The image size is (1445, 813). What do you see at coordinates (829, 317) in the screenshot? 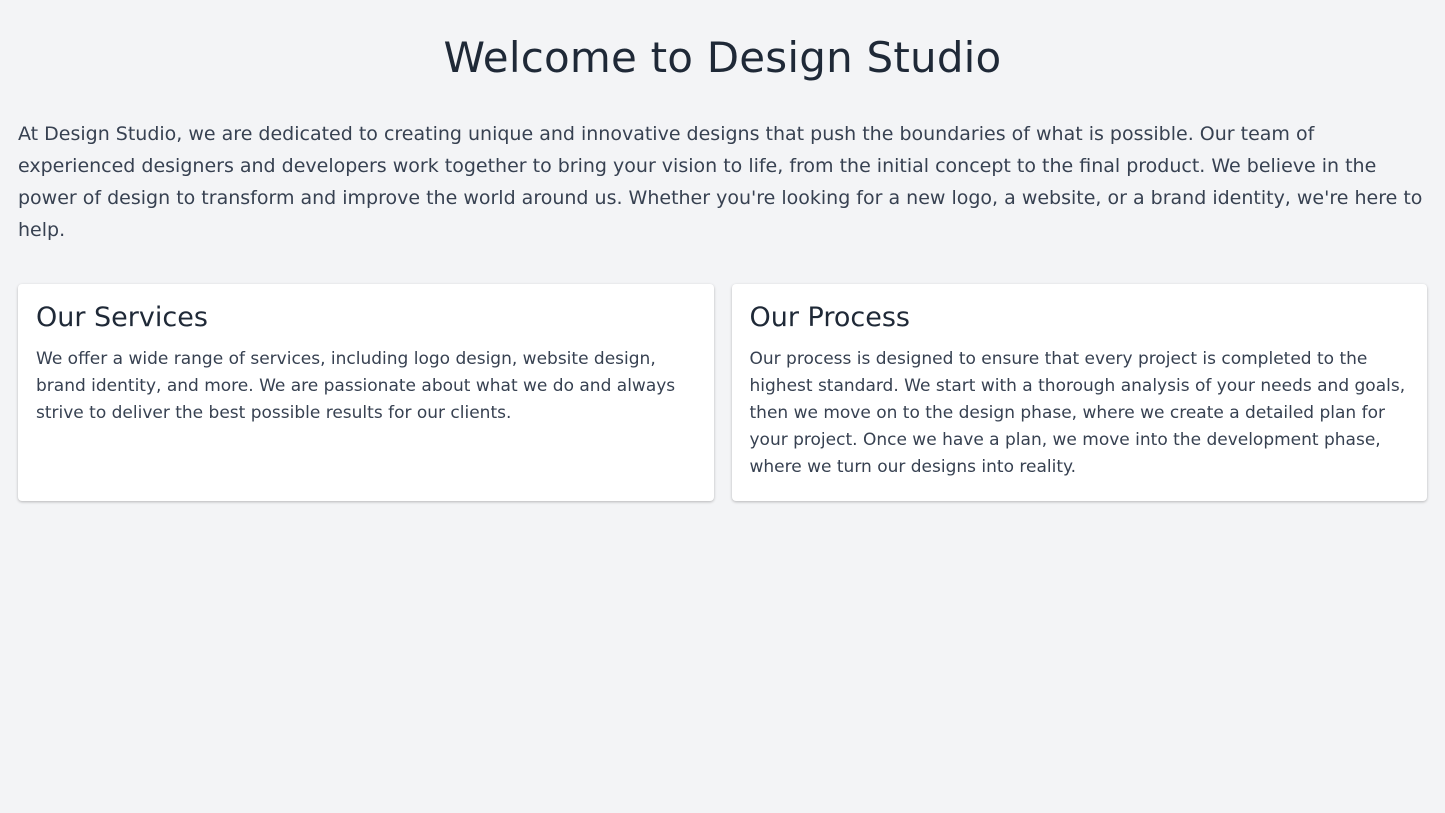
I see `process-card-title: Our Process` at bounding box center [829, 317].